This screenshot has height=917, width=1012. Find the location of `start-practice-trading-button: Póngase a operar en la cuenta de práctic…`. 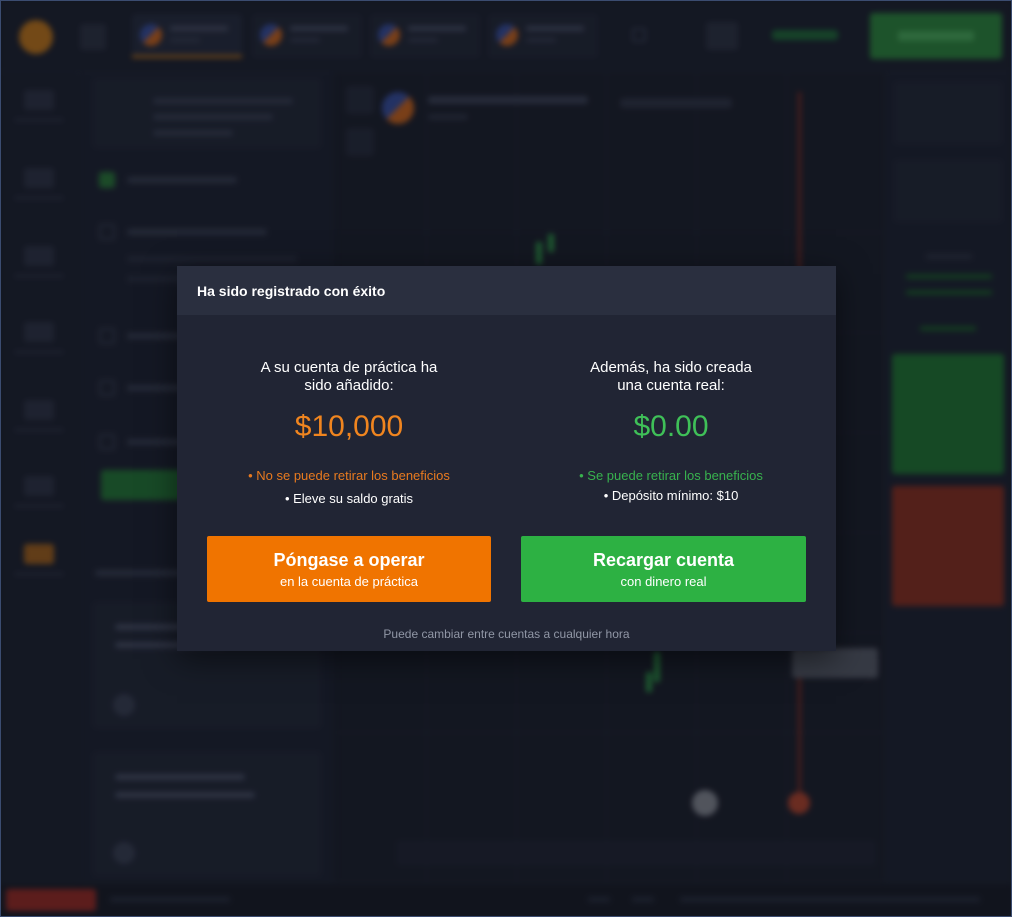

start-practice-trading-button: Póngase a operar en la cuenta de práctic… is located at coordinates (349, 569).